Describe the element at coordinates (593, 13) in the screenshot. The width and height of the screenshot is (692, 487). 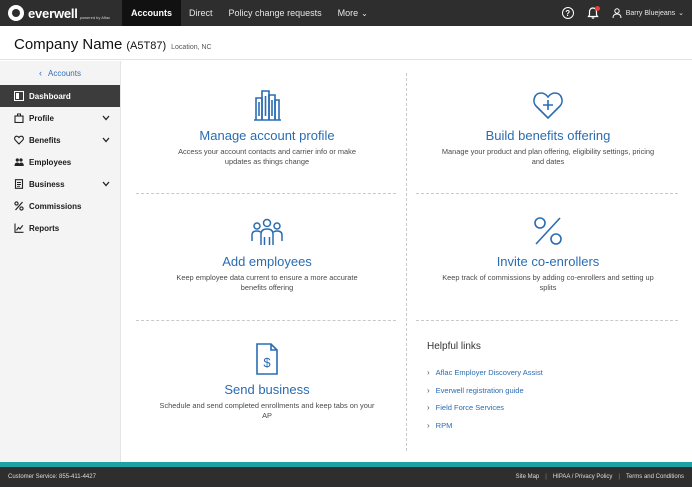
I see `notifications-bell-icon` at that location.